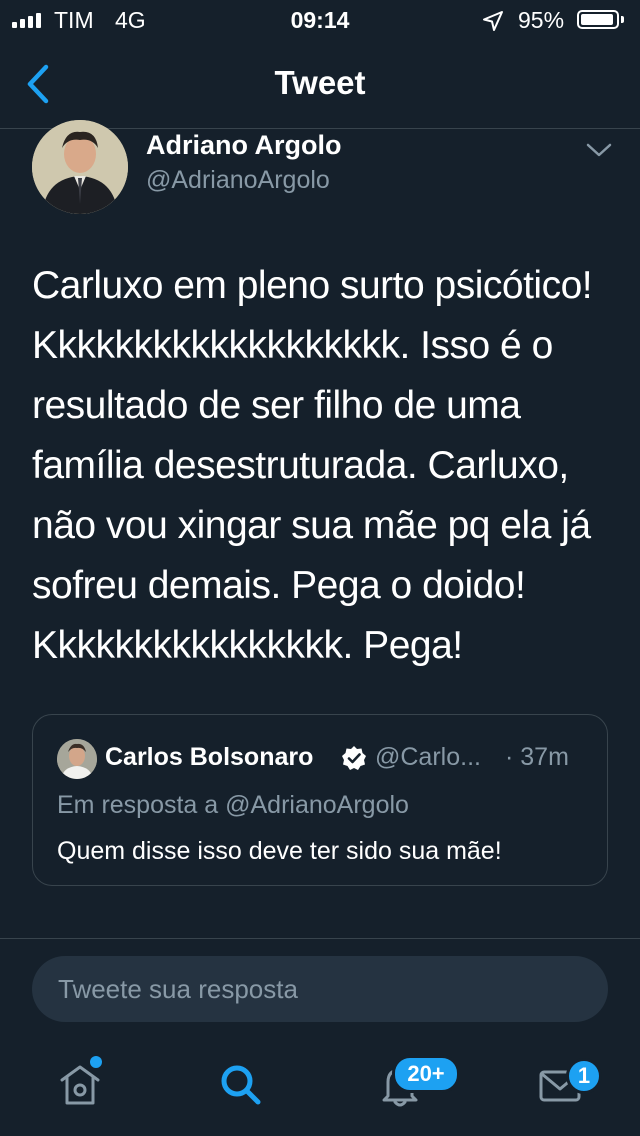 The image size is (640, 1136). Describe the element at coordinates (244, 145) in the screenshot. I see `author-name: Adriano Argolo` at that location.